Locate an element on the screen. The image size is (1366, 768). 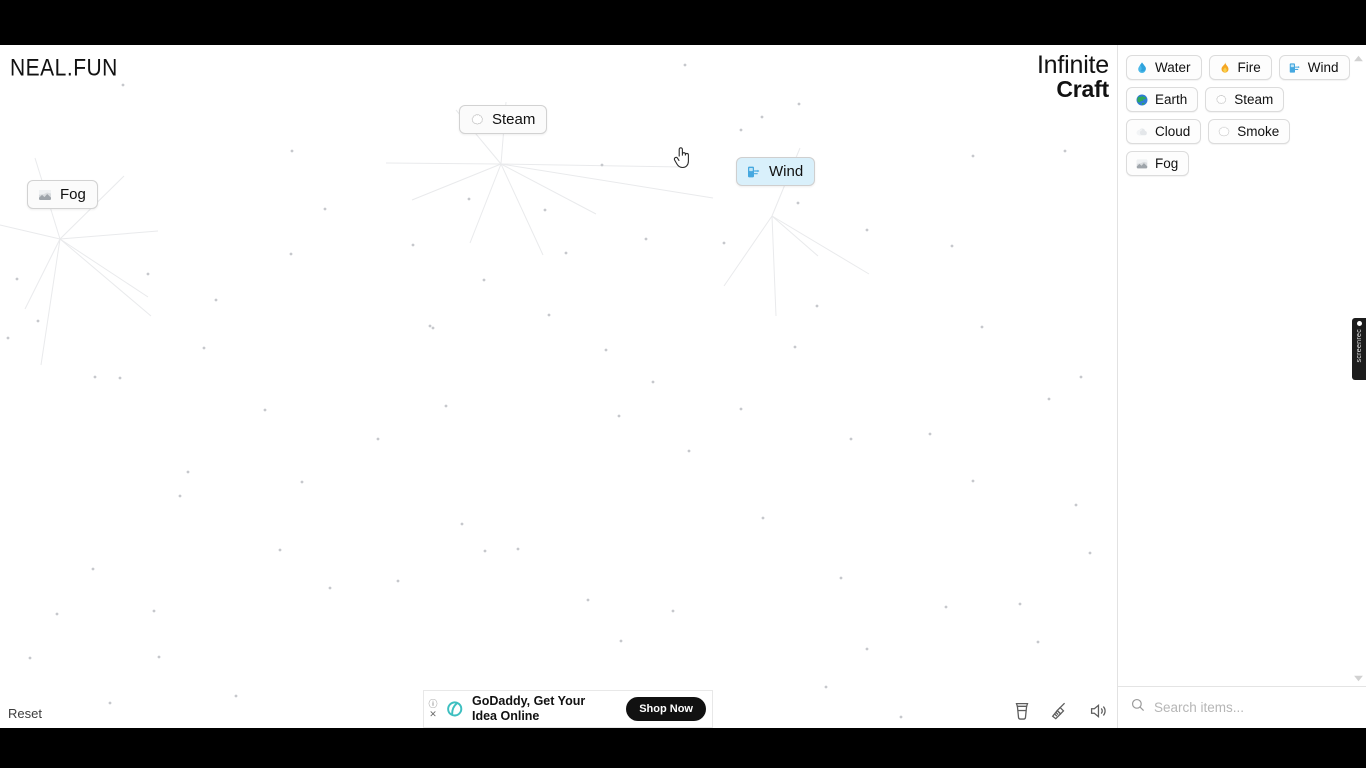
neal-fun-logo: NEAL.FUN is located at coordinates (64, 69).